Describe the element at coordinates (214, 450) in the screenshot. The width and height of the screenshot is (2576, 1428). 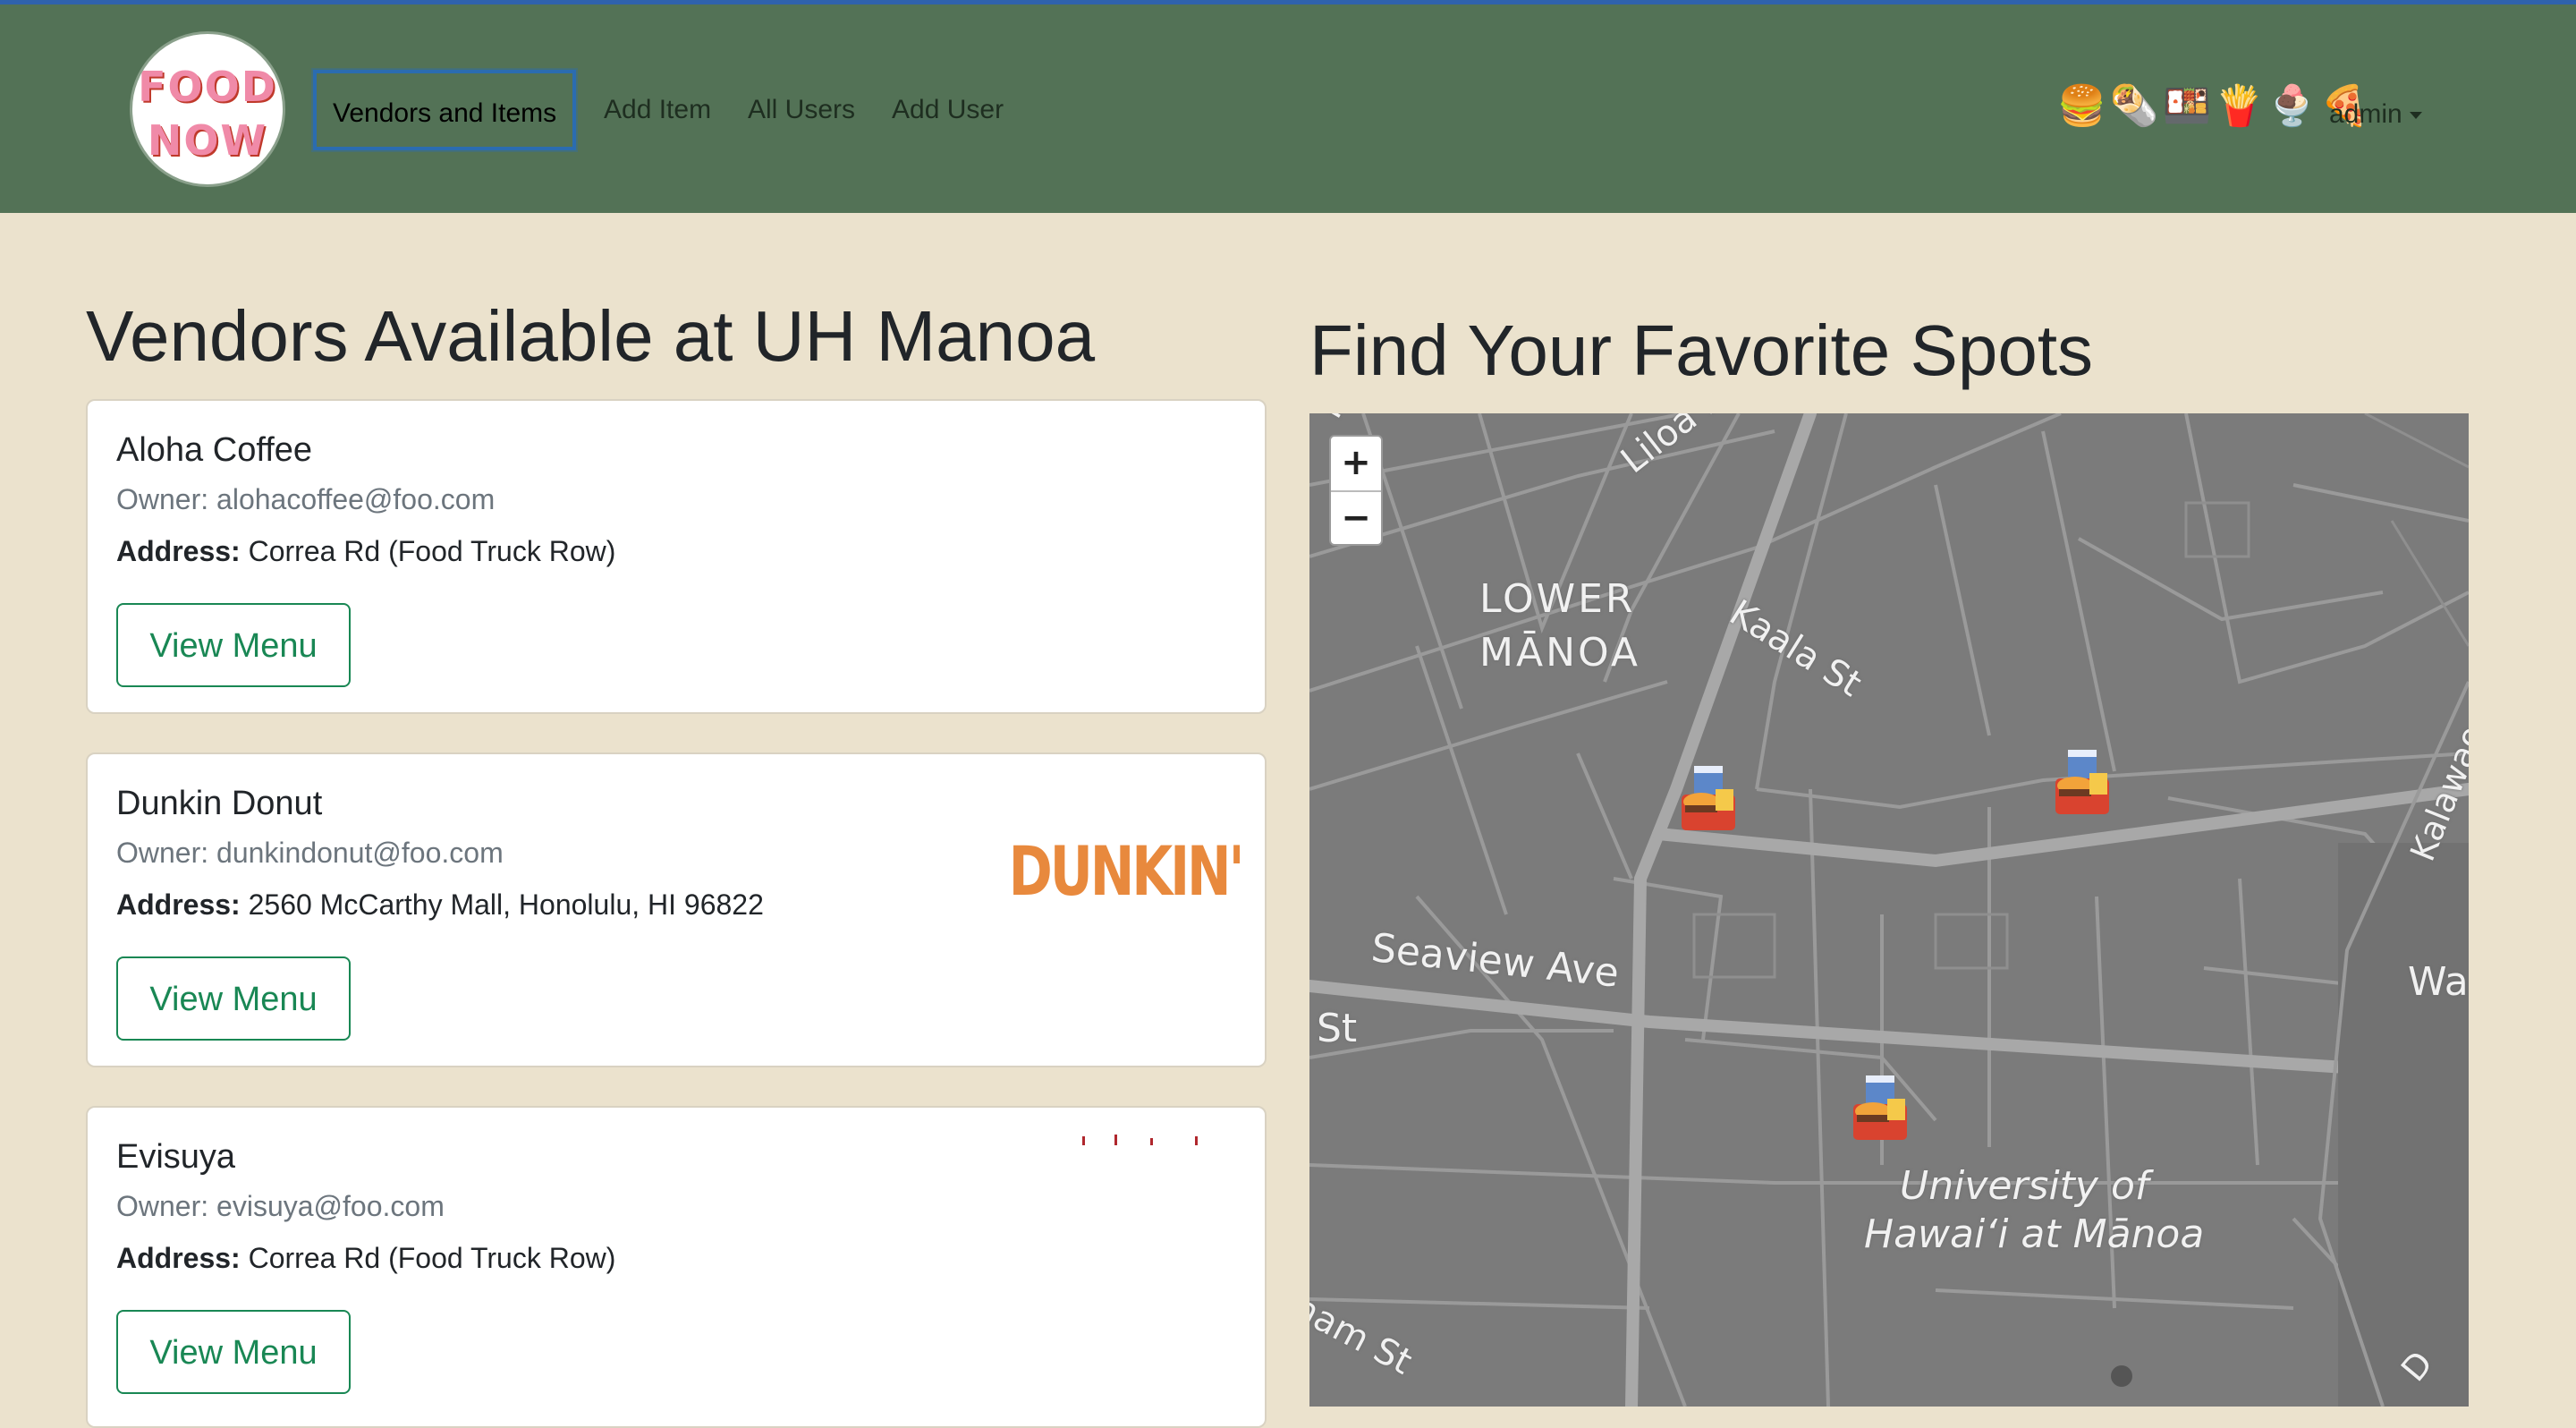
I see `vendor-name: Aloha Coffee` at that location.